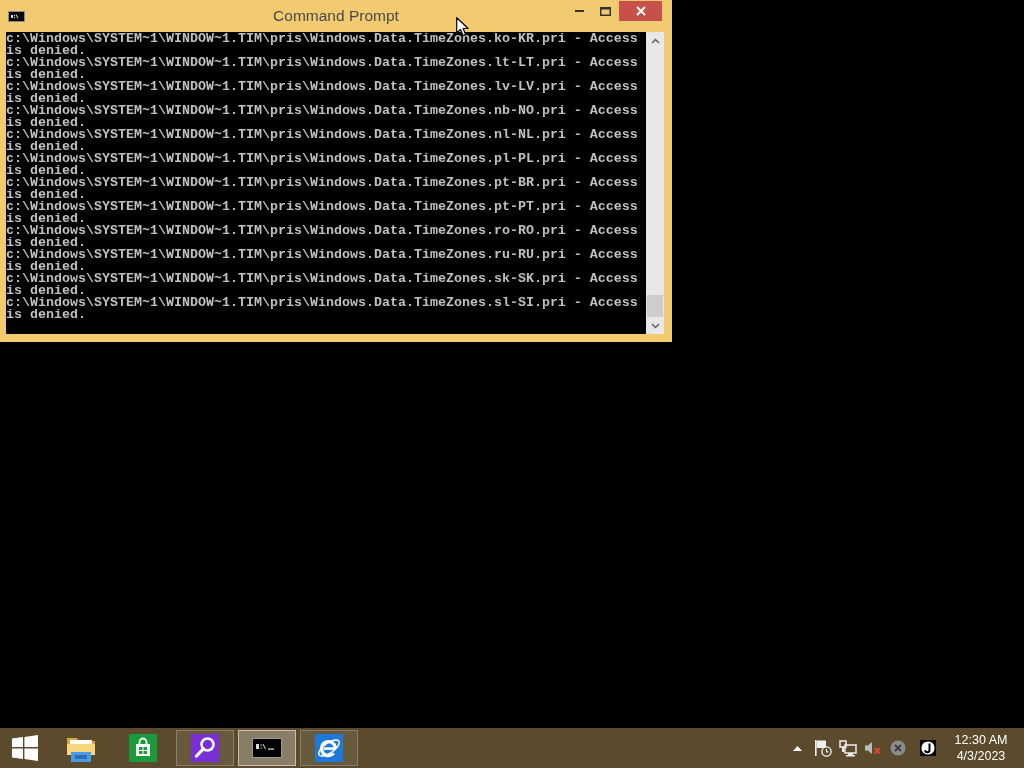  What do you see at coordinates (322, 207) in the screenshot?
I see `console-line: c:\Windows\SYSTEM~1\WINDOW~1.TIM\pris\Windows.Data.TimeZones.pt-PT.pri - Access` at bounding box center [322, 207].